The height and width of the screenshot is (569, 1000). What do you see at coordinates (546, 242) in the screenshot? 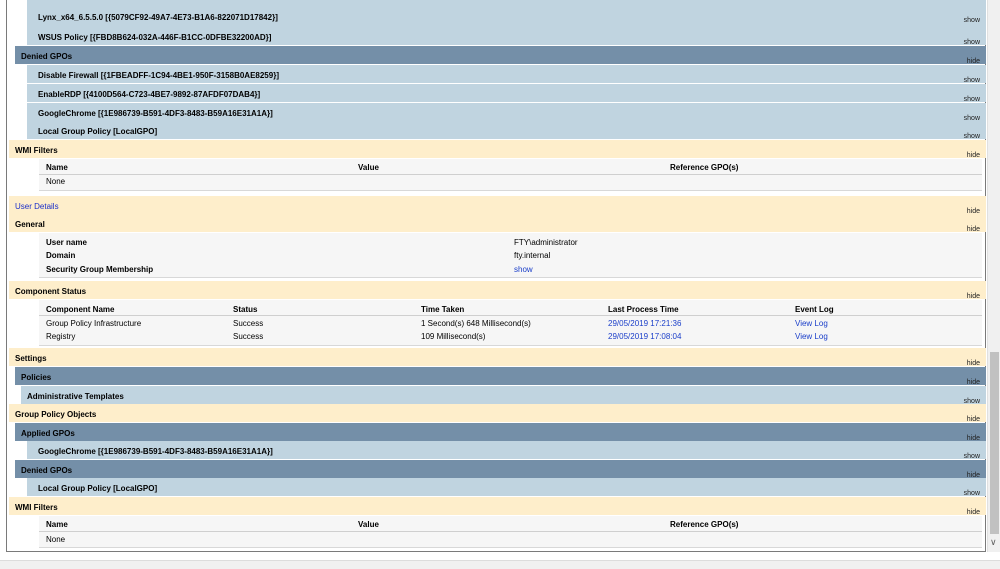
I see `user-name-value: FTY\administrator` at bounding box center [546, 242].